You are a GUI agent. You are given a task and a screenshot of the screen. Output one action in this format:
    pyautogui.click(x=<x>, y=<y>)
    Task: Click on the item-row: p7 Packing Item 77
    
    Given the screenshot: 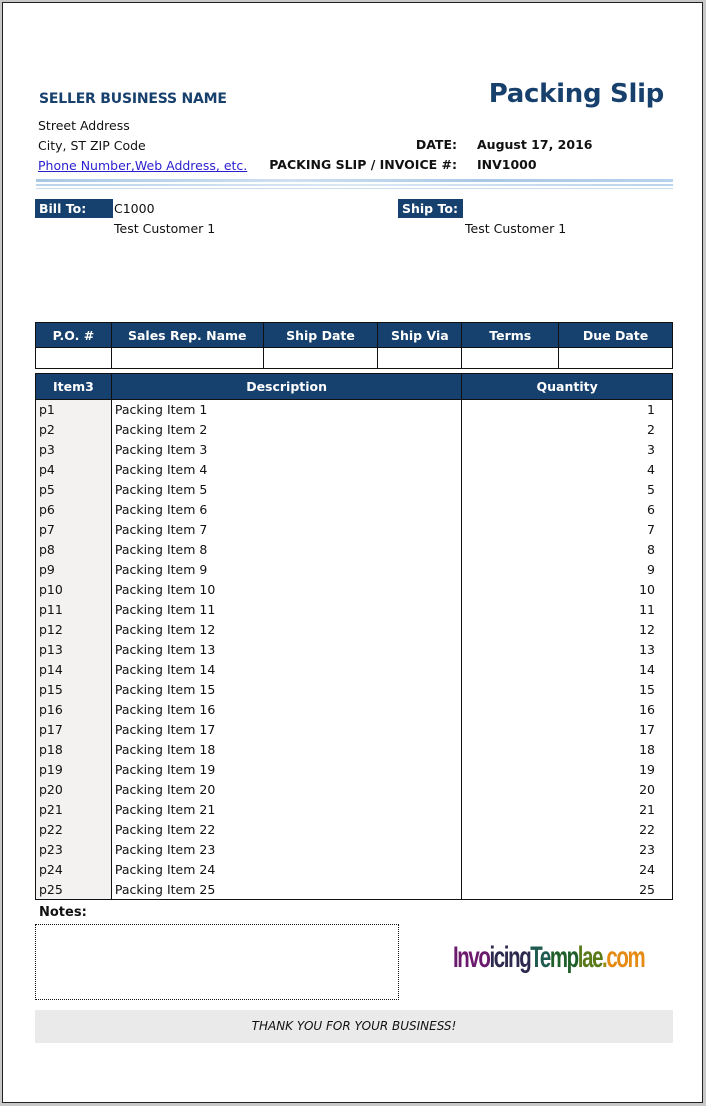 What is the action you would take?
    pyautogui.click(x=354, y=529)
    